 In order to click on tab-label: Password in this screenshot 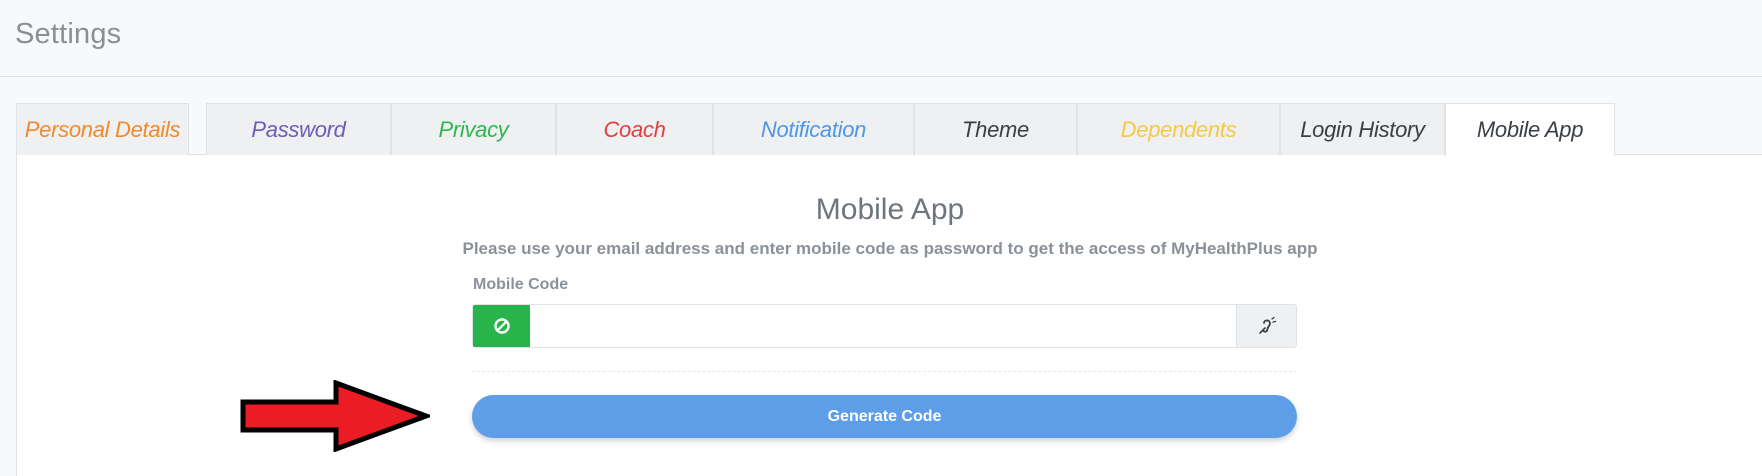, I will do `click(298, 129)`.